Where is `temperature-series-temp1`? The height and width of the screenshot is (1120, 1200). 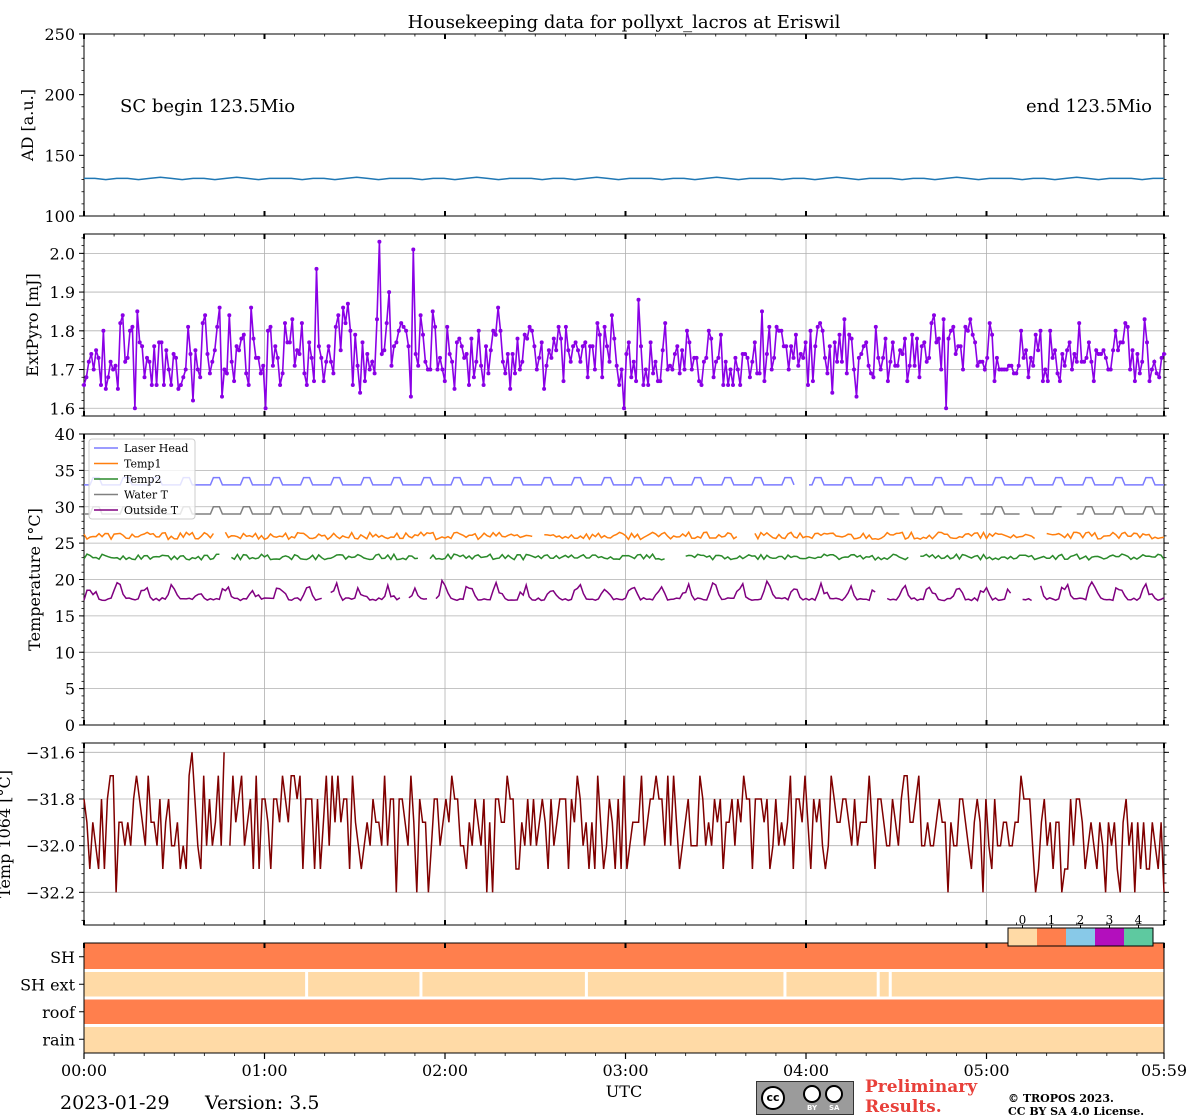 temperature-series-temp1 is located at coordinates (378, 536).